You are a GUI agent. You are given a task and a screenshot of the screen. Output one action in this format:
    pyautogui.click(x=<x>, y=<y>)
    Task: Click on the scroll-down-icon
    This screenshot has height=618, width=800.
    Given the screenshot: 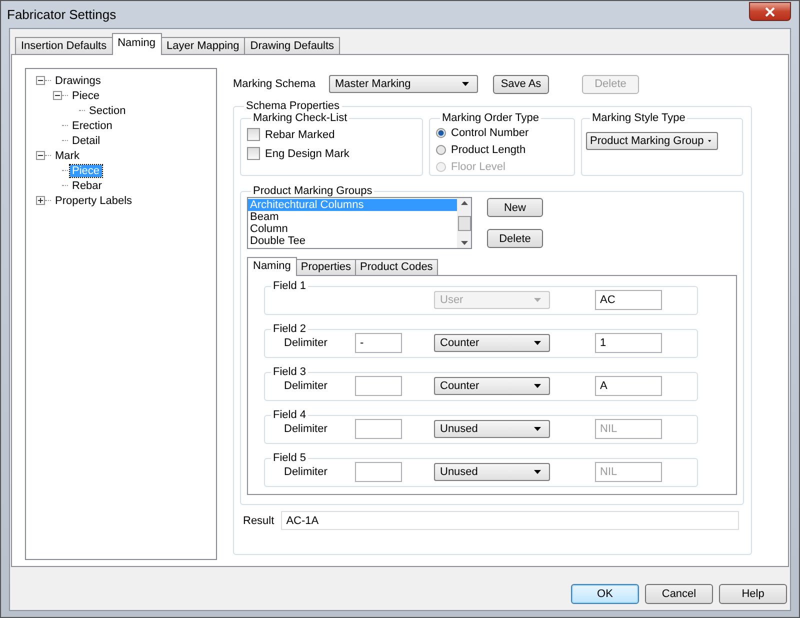 What is the action you would take?
    pyautogui.click(x=464, y=243)
    